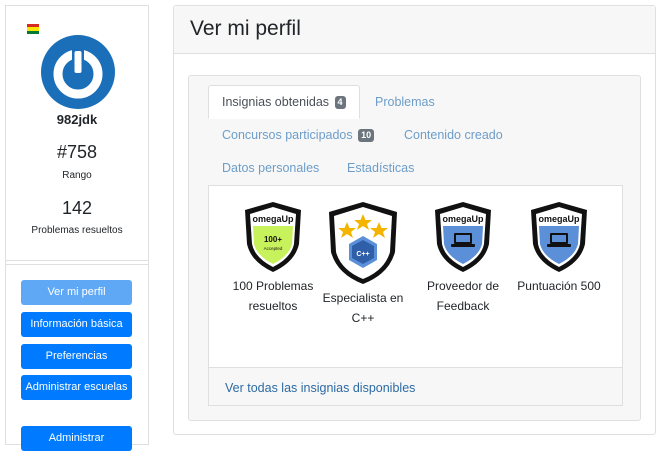  I want to click on tab-badges: Insignias obtenidas 4, so click(284, 102).